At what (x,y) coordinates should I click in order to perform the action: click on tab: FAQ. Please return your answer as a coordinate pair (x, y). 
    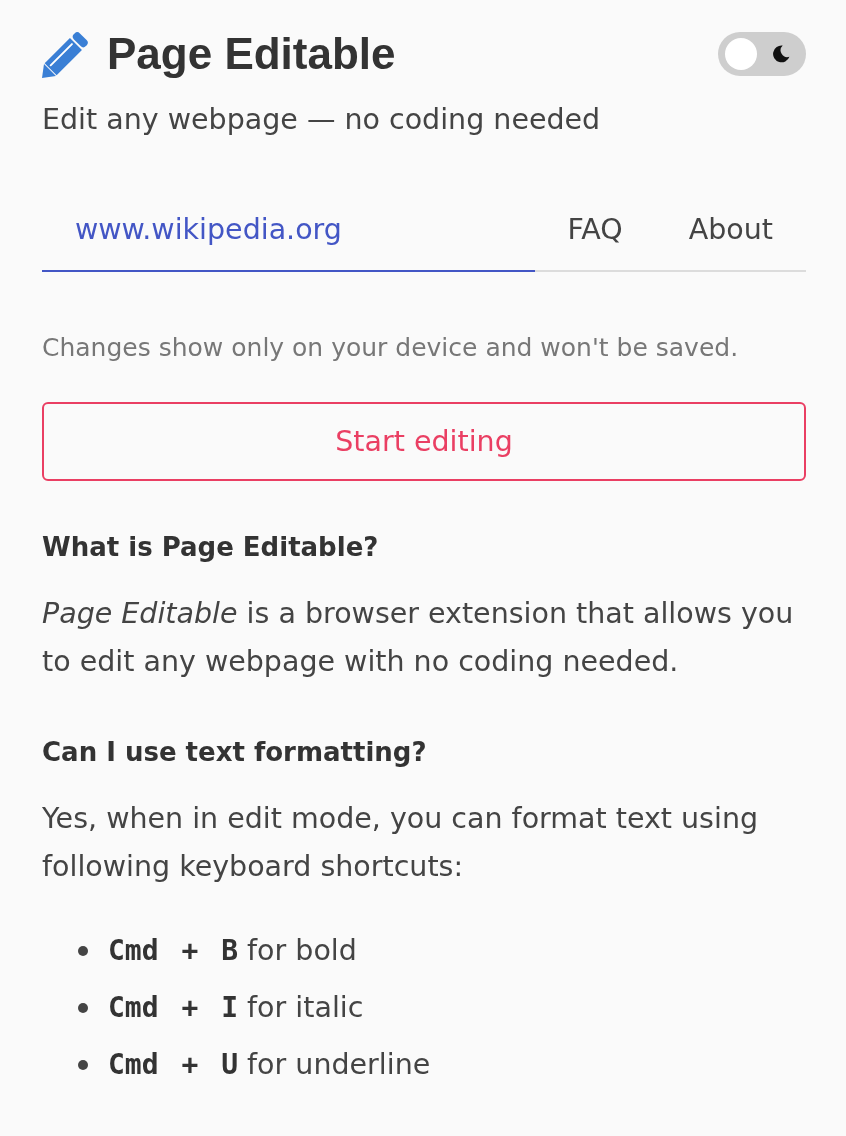
    Looking at the image, I should click on (595, 241).